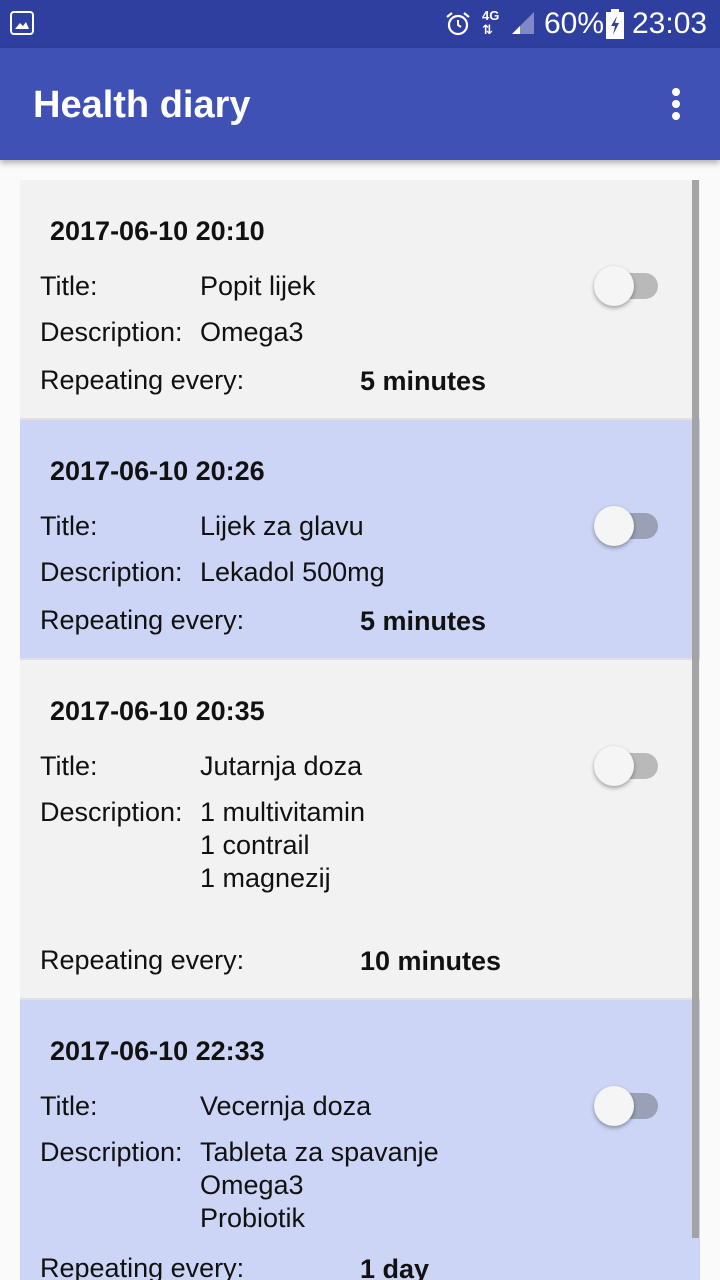  What do you see at coordinates (157, 1051) in the screenshot?
I see `reminder-datetime: 2017-06-10 22:33` at bounding box center [157, 1051].